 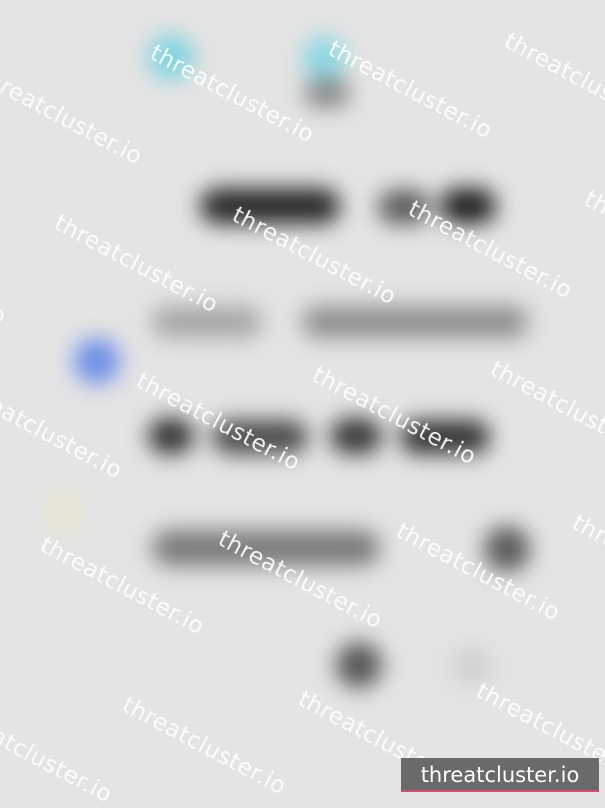 What do you see at coordinates (468, 206) in the screenshot?
I see `bar-row-1-c` at bounding box center [468, 206].